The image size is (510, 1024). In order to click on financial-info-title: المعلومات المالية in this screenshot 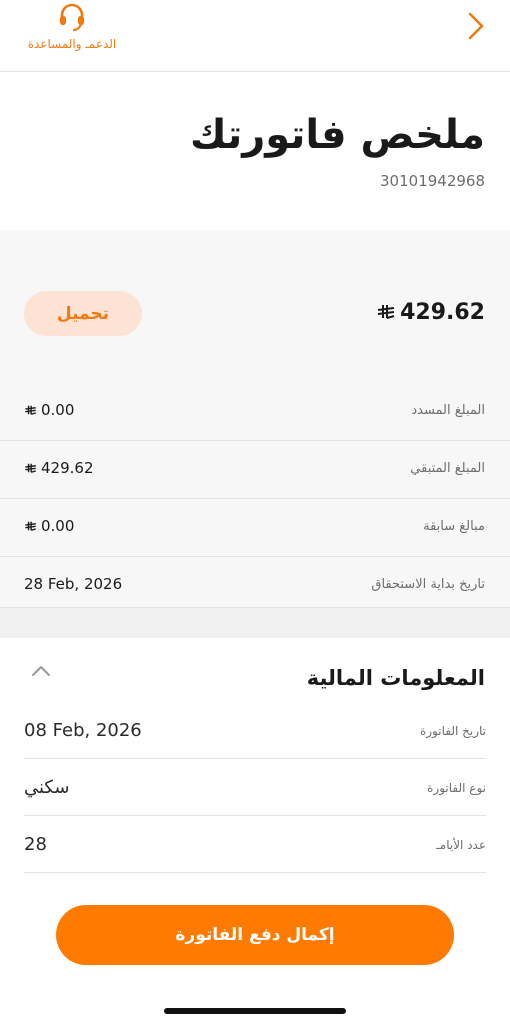, I will do `click(395, 678)`.